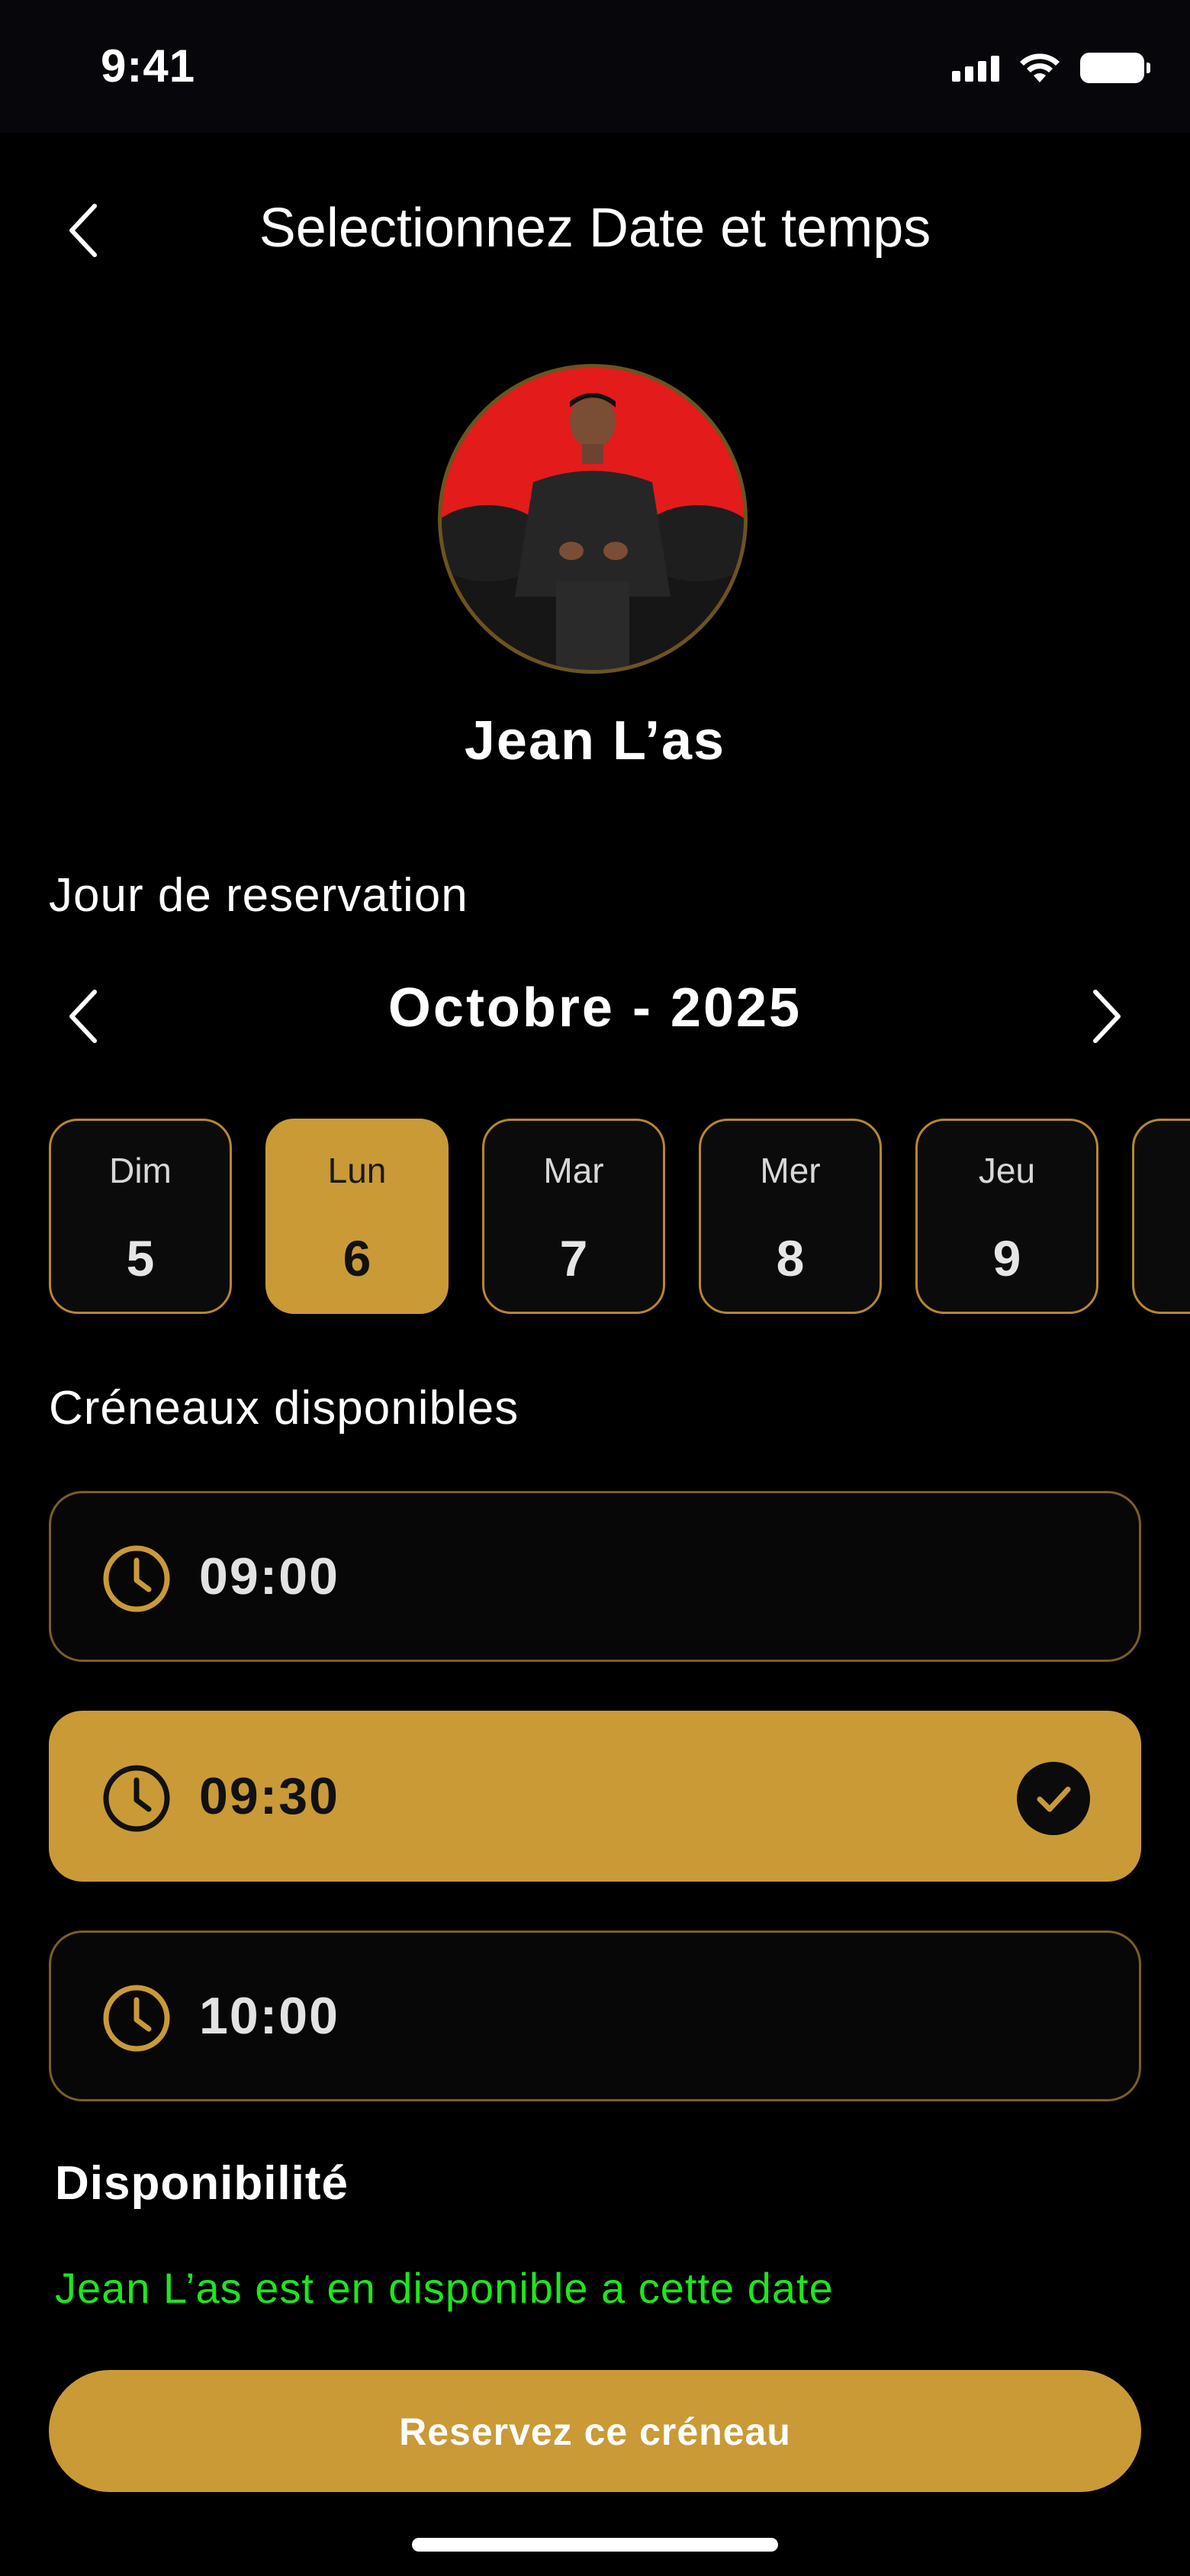  I want to click on month-title: Octobre - 2025, so click(595, 1007).